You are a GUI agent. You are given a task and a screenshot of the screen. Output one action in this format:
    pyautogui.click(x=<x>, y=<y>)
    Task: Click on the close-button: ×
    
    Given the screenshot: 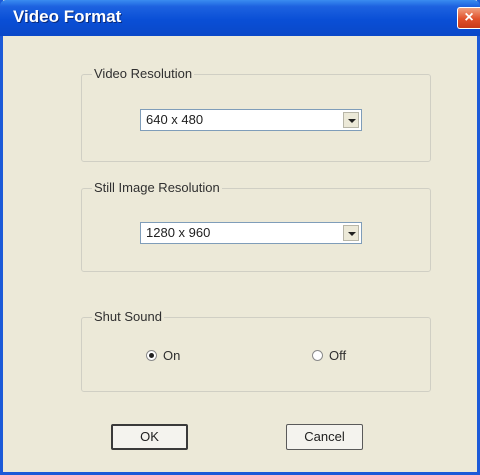 What is the action you would take?
    pyautogui.click(x=468, y=18)
    